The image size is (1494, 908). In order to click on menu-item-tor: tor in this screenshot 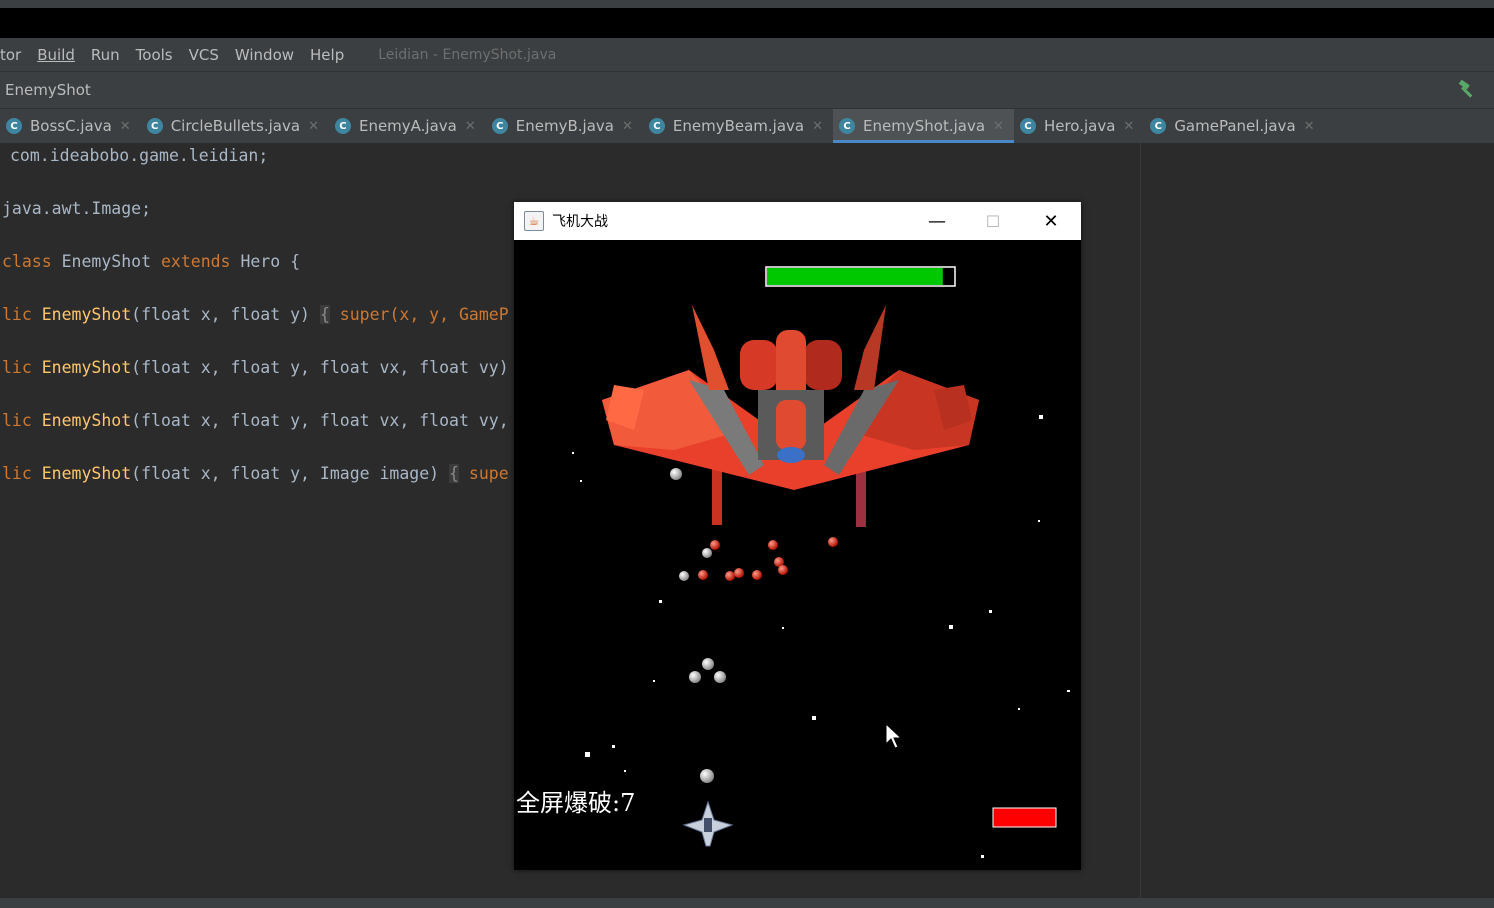, I will do `click(10, 55)`.